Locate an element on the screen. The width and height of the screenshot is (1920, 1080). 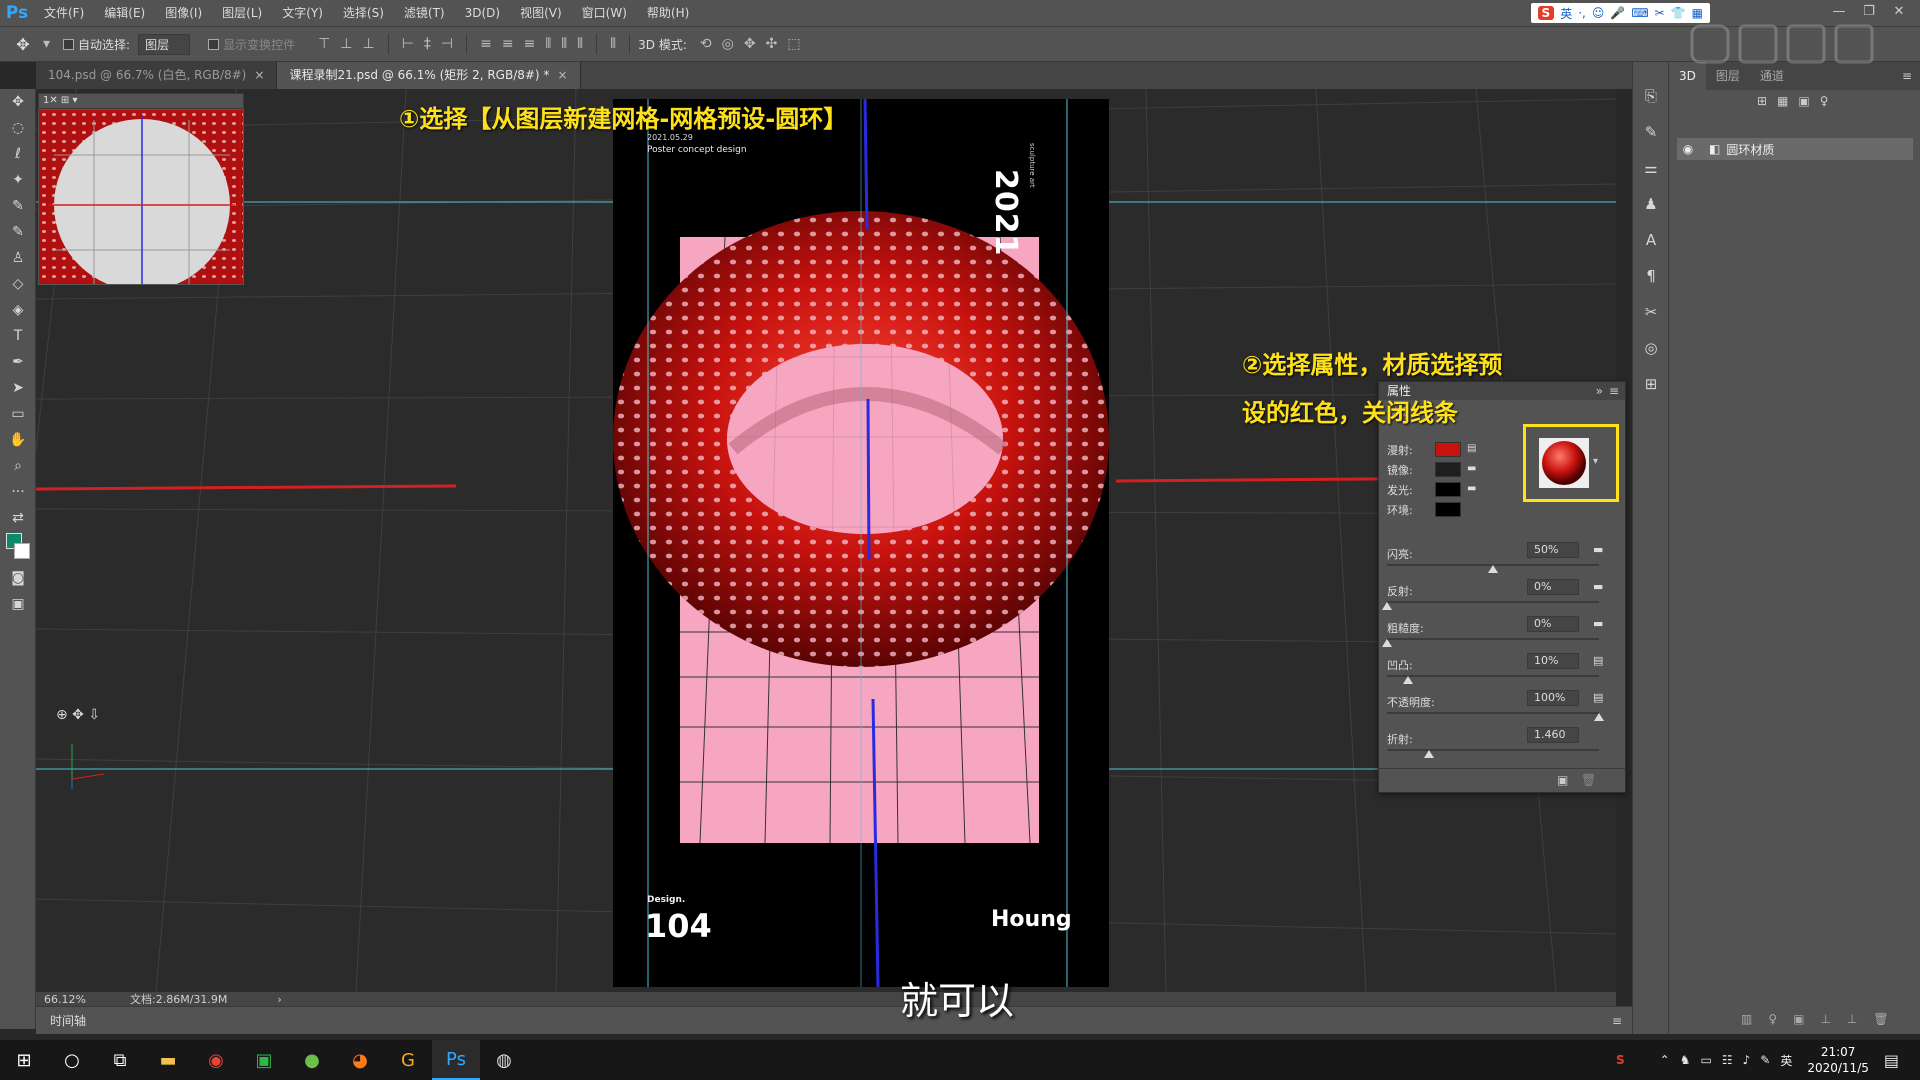
bump-value: 10% is located at coordinates (1553, 661).